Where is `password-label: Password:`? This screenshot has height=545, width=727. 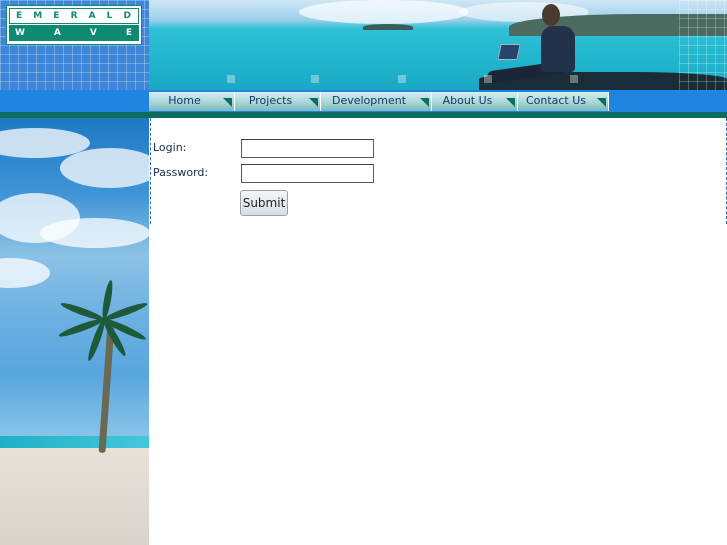 password-label: Password: is located at coordinates (181, 172).